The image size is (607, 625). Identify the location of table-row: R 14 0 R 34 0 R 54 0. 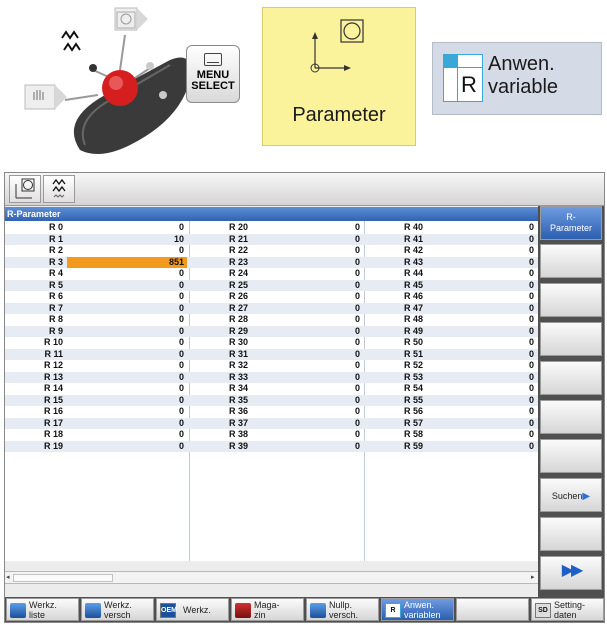
(271, 389).